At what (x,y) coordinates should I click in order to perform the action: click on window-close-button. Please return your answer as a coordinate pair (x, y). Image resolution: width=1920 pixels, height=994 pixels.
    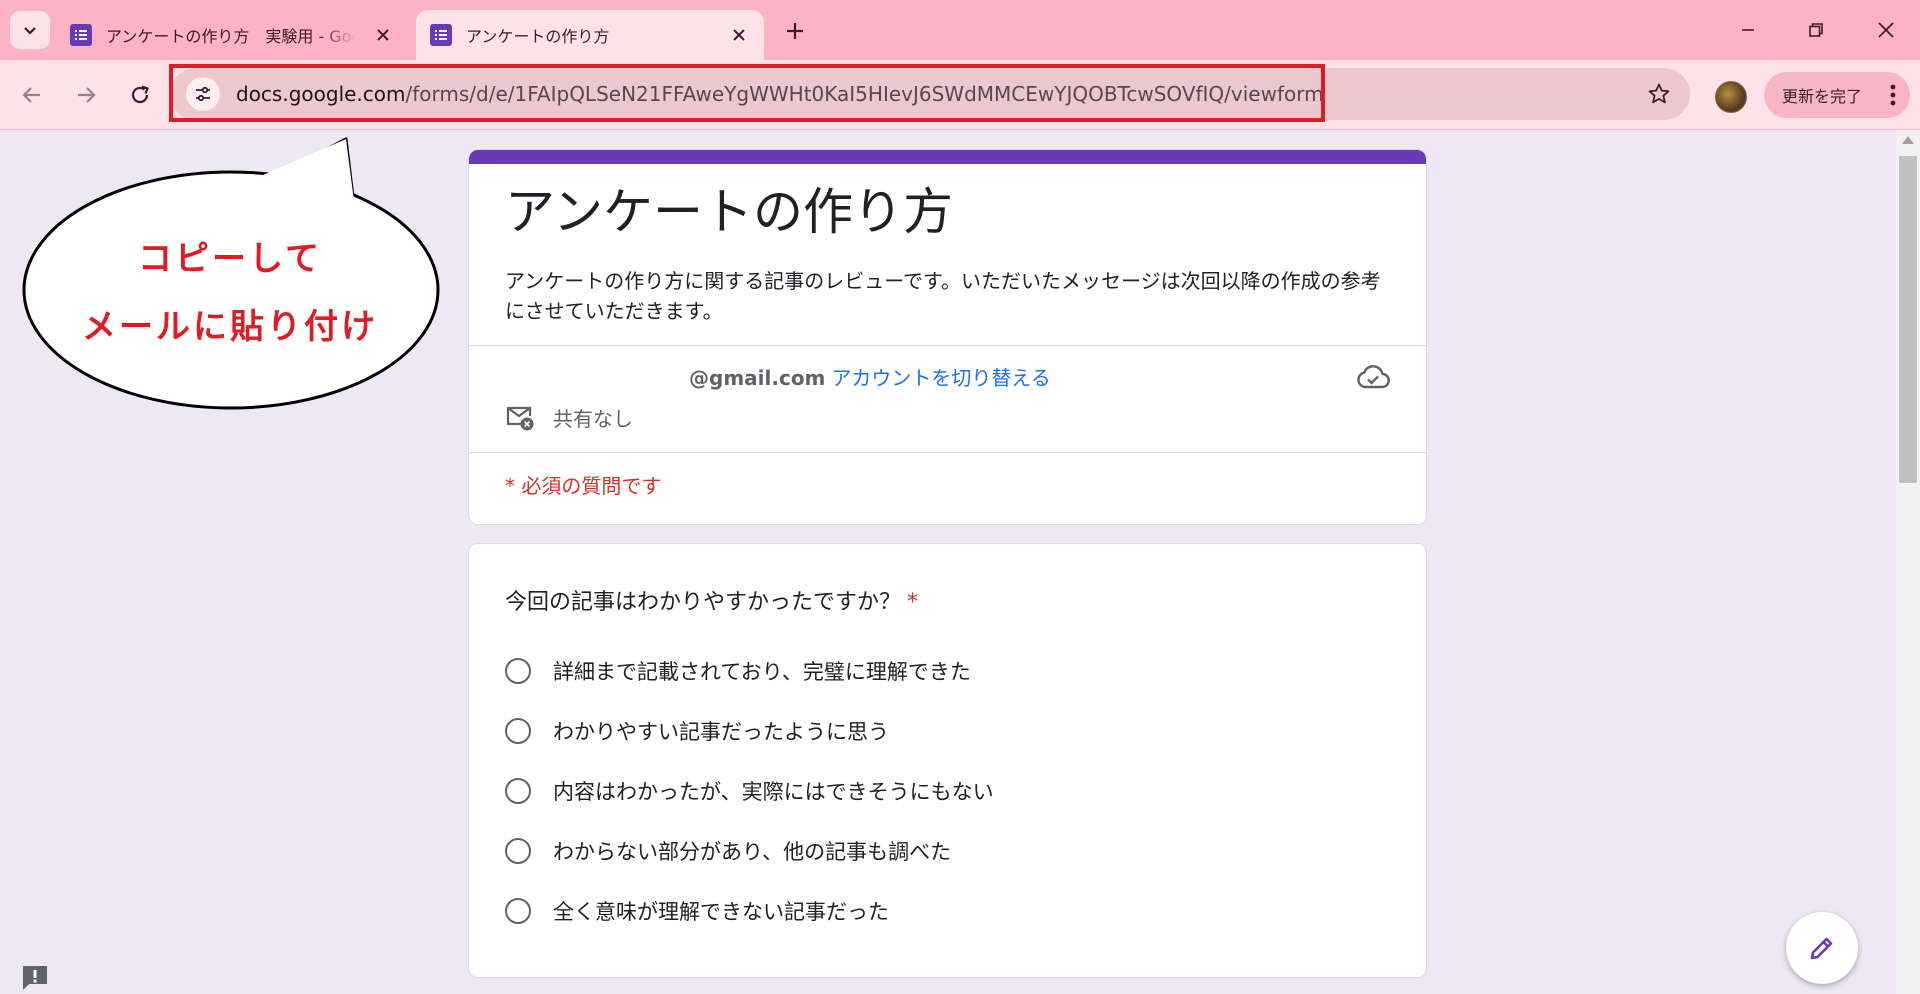
    Looking at the image, I should click on (1886, 30).